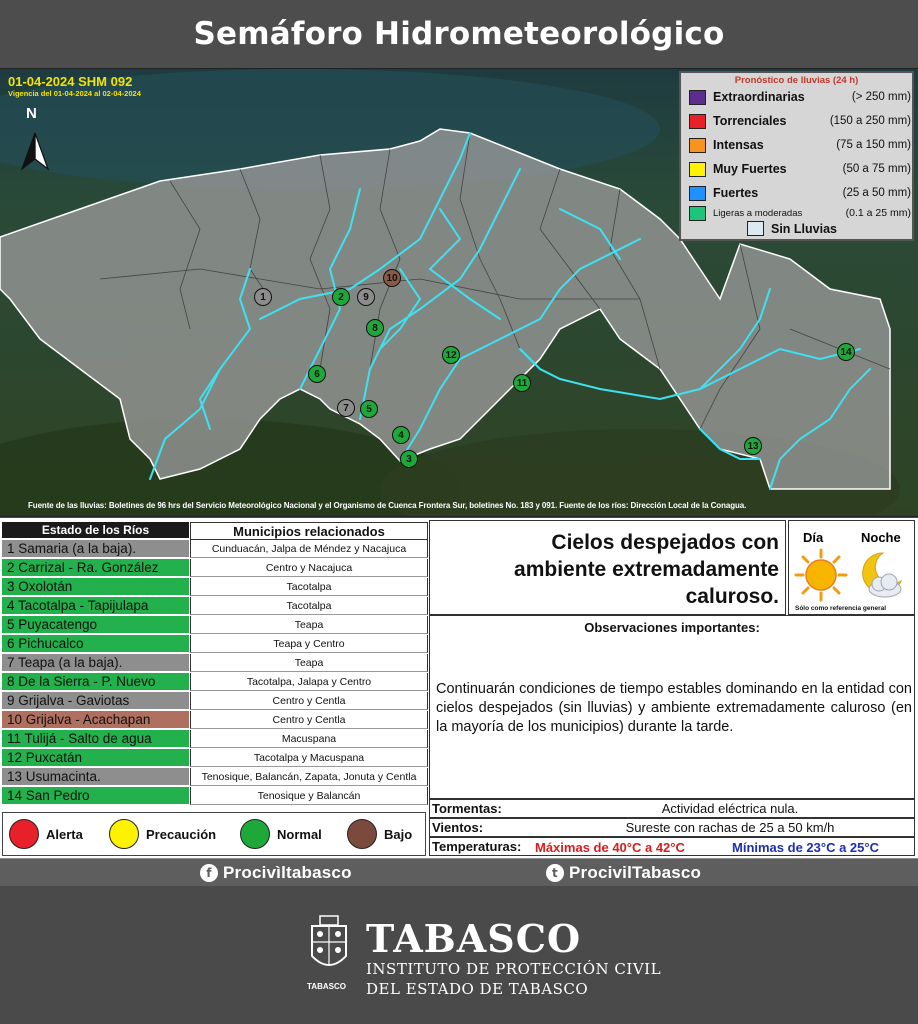 The image size is (918, 1024). I want to click on header-bar: Semáforo Hidrometeorológico, so click(459, 34).